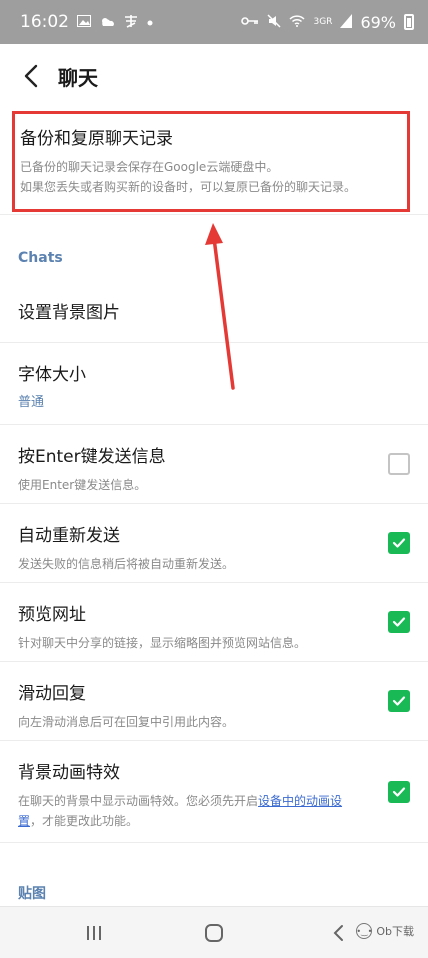  I want to click on backup-desc-line1: 已备份的聊天记录会保存在Google云端硬盘中。, so click(149, 167).